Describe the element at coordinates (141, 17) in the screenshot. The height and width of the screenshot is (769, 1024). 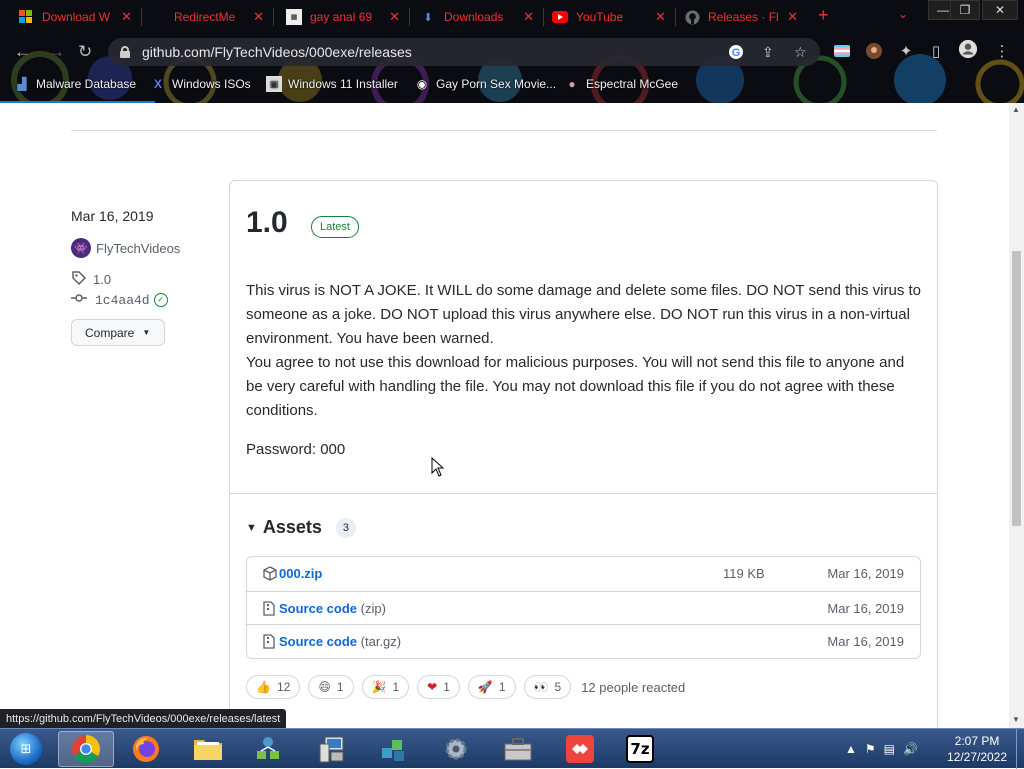
I see `tab-separator` at that location.